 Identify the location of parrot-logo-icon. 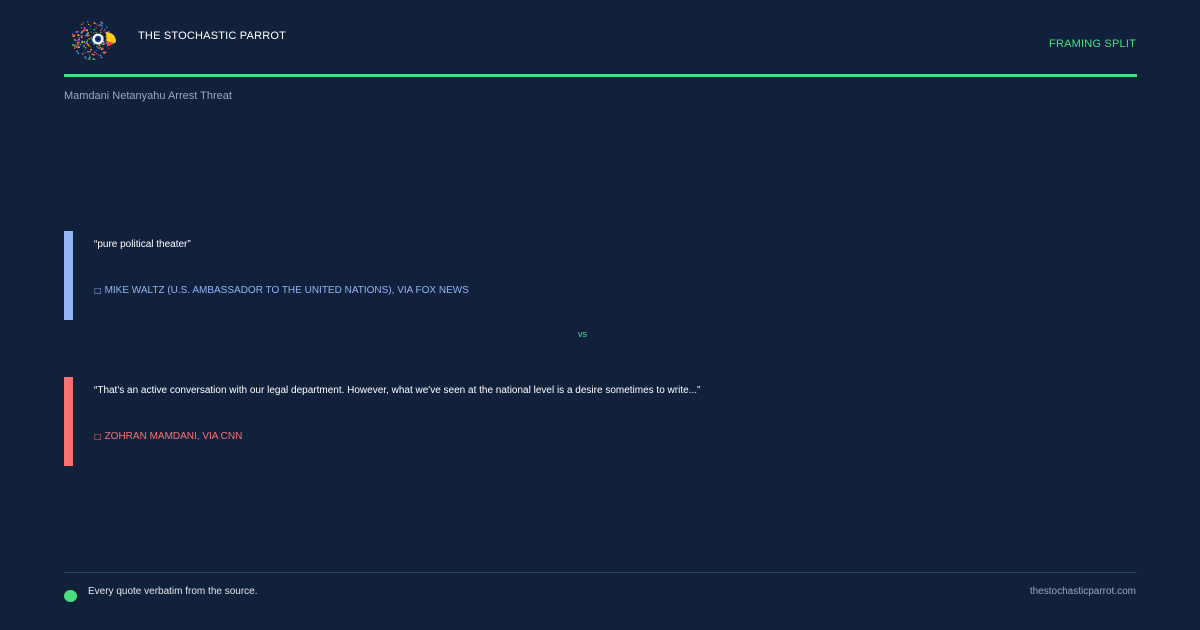
(93, 41).